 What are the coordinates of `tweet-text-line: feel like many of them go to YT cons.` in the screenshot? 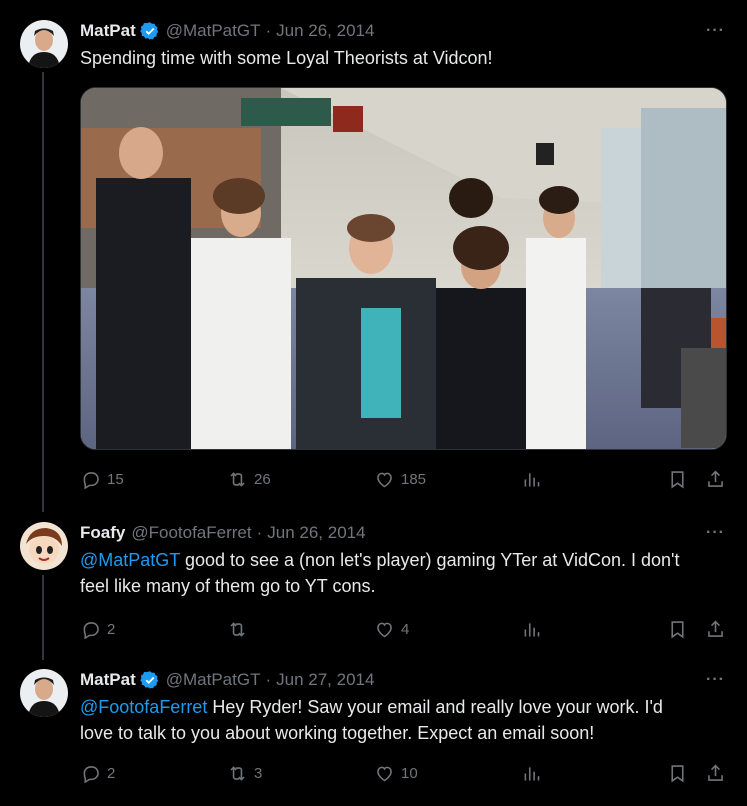 It's located at (228, 586).